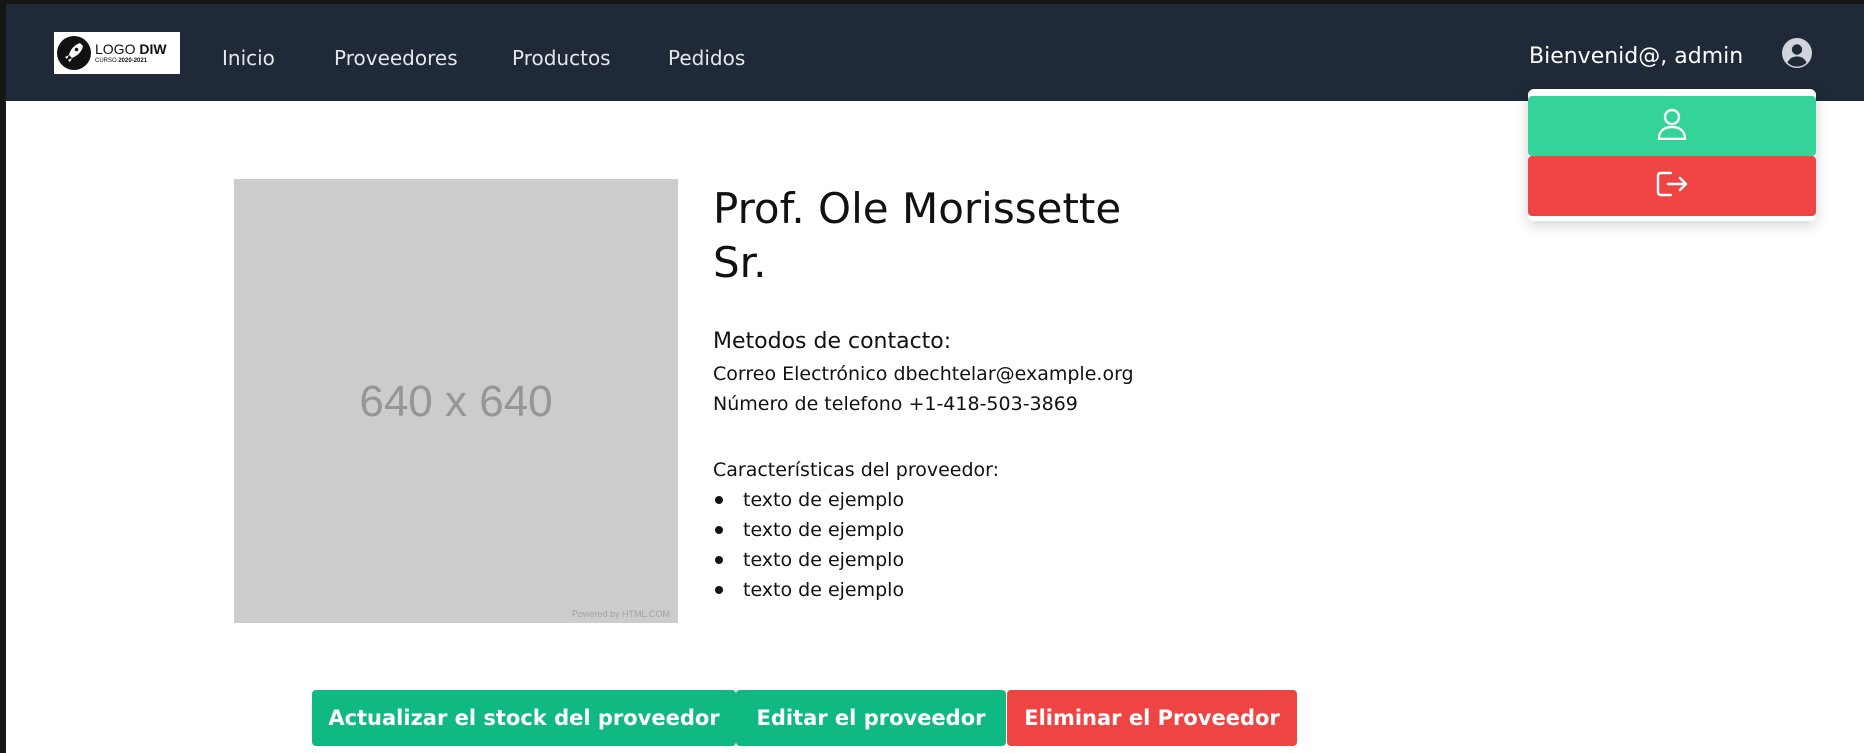  What do you see at coordinates (993, 404) in the screenshot?
I see `phone-value: +1-418-503-3869` at bounding box center [993, 404].